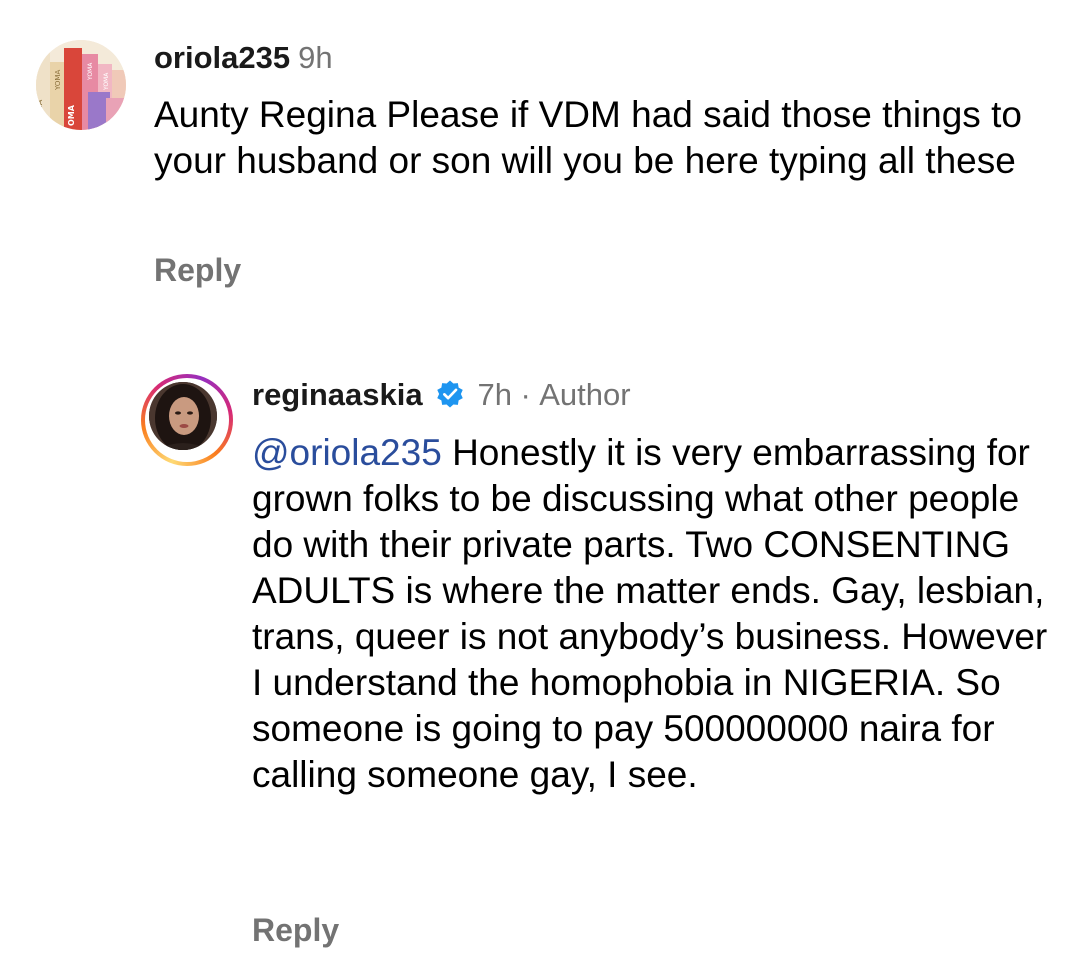  What do you see at coordinates (585, 394) in the screenshot?
I see `author-label: Author` at bounding box center [585, 394].